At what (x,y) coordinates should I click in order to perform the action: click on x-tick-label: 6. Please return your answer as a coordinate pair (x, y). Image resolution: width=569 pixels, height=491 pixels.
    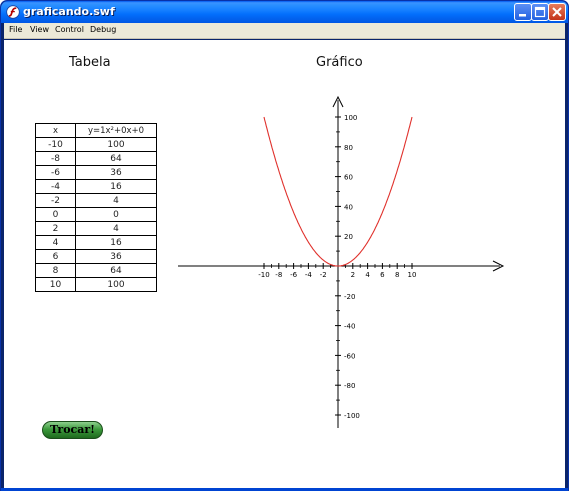
    Looking at the image, I should click on (382, 275).